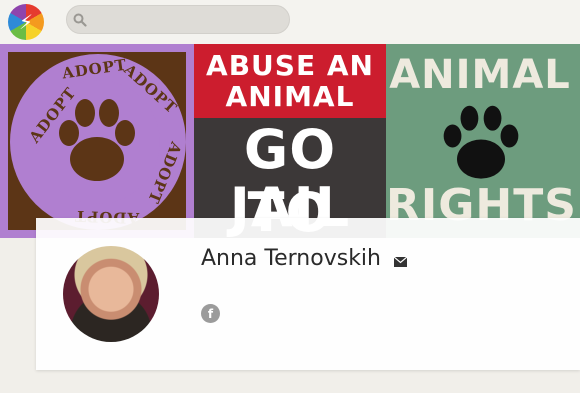 The image size is (580, 393). I want to click on profile-name: Anna Ternovskih, so click(291, 258).